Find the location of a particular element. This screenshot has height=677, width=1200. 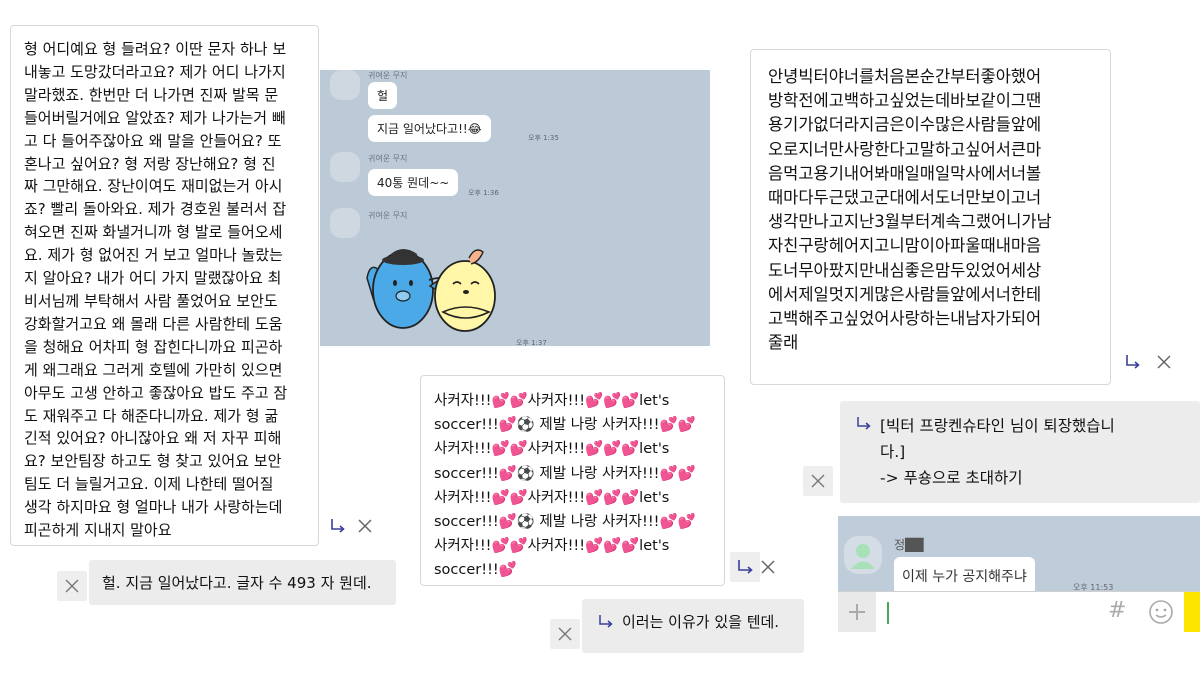

user-icon is located at coordinates (863, 556).